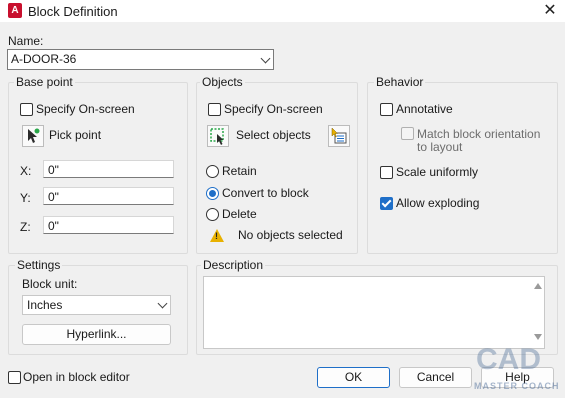  I want to click on close-button: ✕, so click(550, 11).